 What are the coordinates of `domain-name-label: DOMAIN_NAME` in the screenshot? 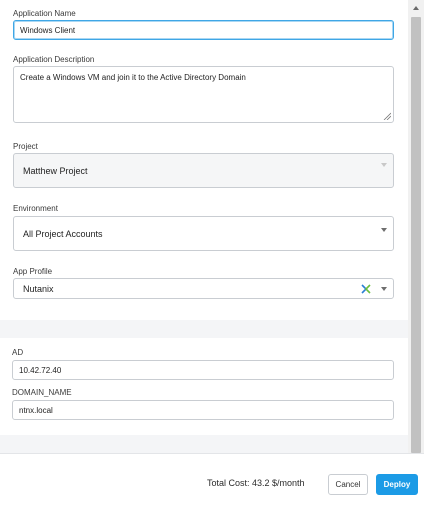 It's located at (42, 392).